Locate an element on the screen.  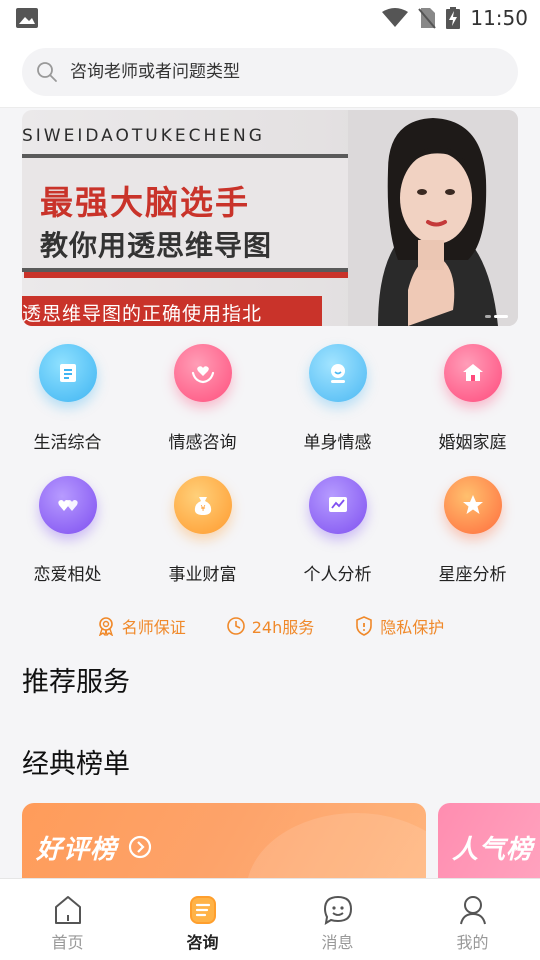
category-label: 婚姻家庭 is located at coordinates (472, 443).